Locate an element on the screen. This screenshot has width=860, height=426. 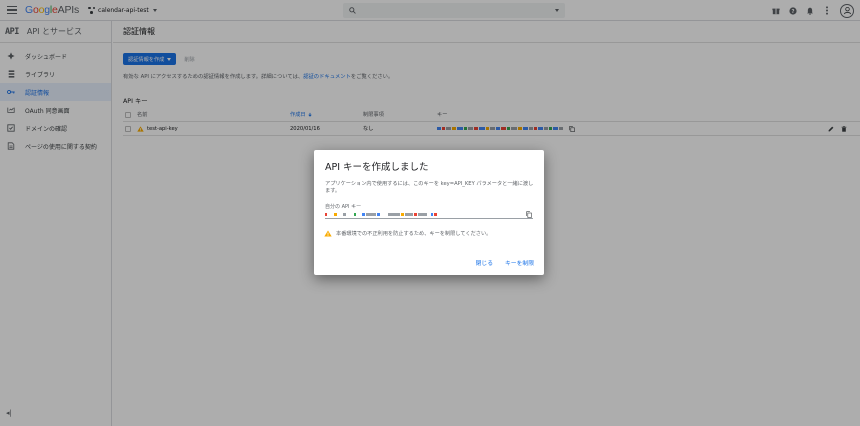
api-key-field is located at coordinates (429, 214).